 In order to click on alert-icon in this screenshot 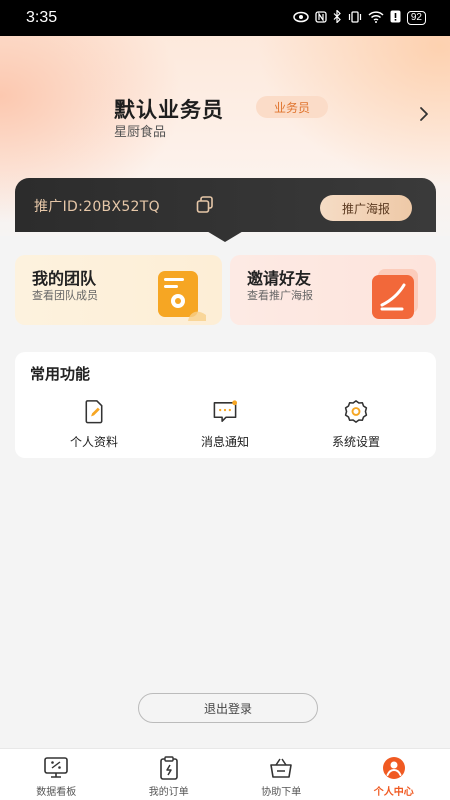, I will do `click(395, 18)`.